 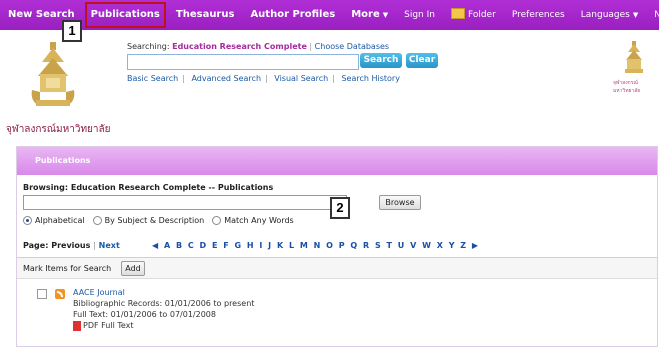 I want to click on nav-more-label: More, so click(x=365, y=14).